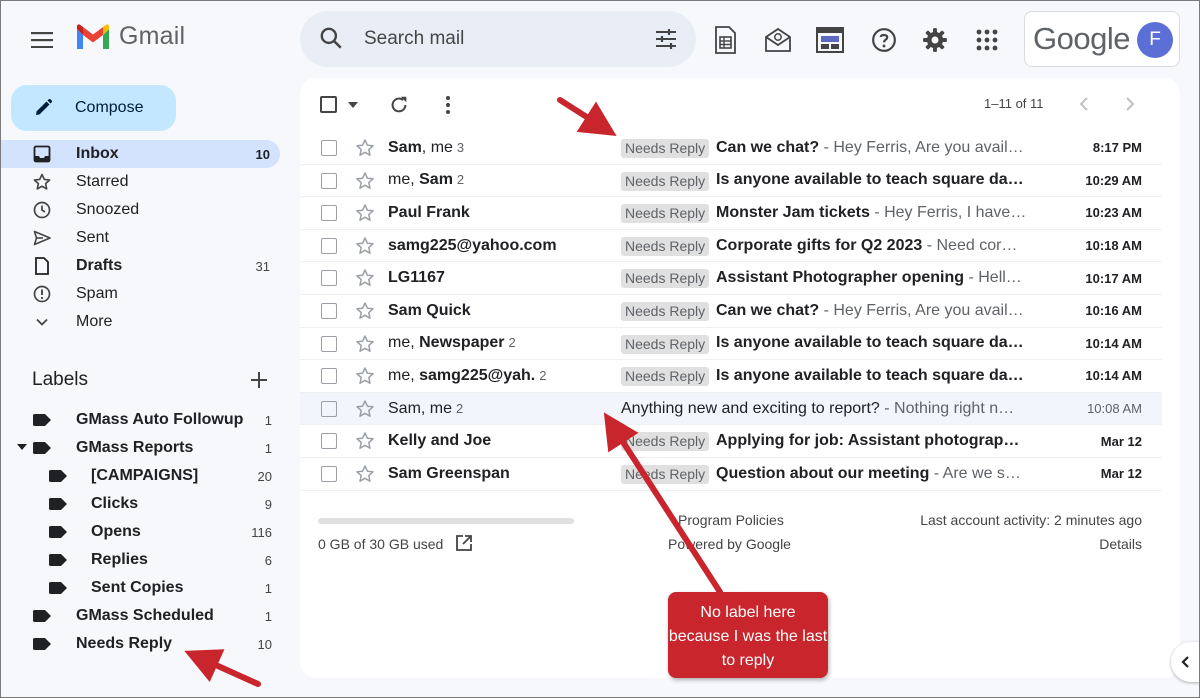  I want to click on sheet-addon-button, so click(725, 40).